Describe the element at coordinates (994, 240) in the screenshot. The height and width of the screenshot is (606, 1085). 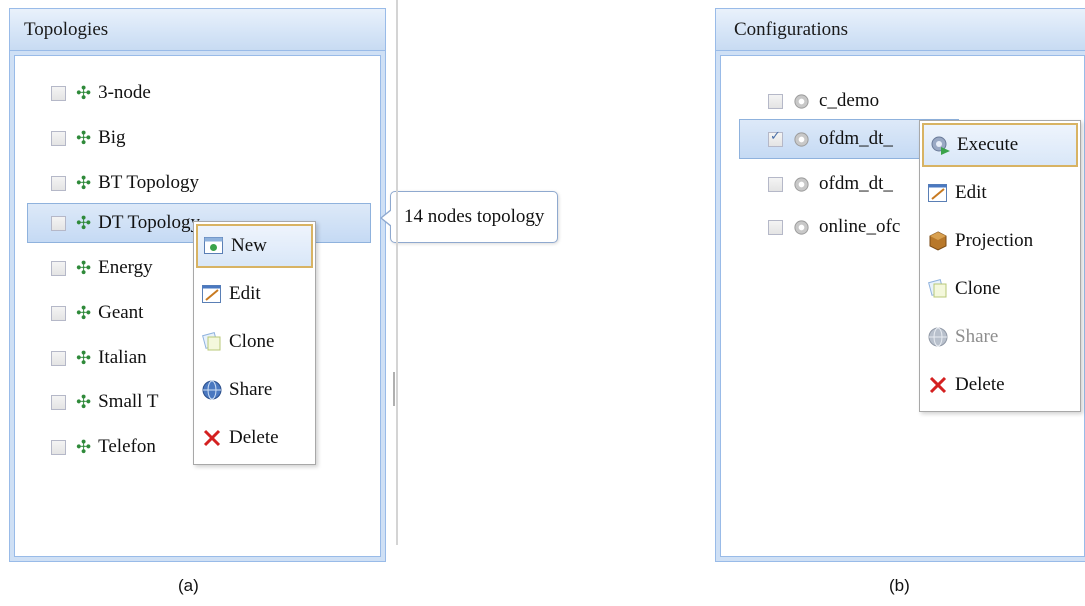
I see `menu-item-label: Projection` at that location.